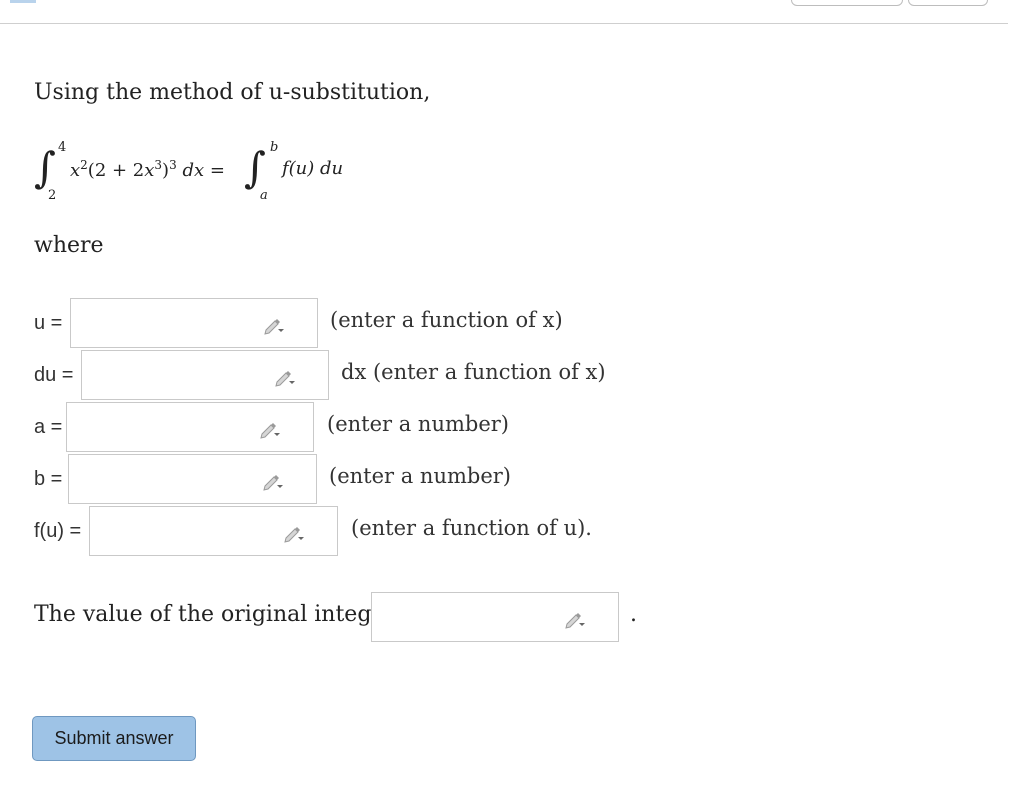 The image size is (1024, 797). I want to click on field-label-du: du =, so click(54, 375).